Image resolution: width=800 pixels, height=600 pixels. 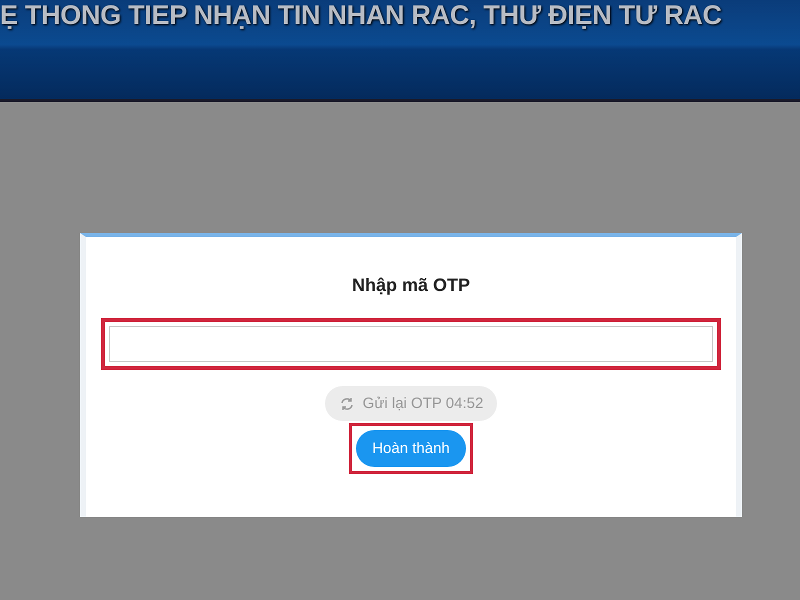 What do you see at coordinates (346, 404) in the screenshot?
I see `refresh-icon` at bounding box center [346, 404].